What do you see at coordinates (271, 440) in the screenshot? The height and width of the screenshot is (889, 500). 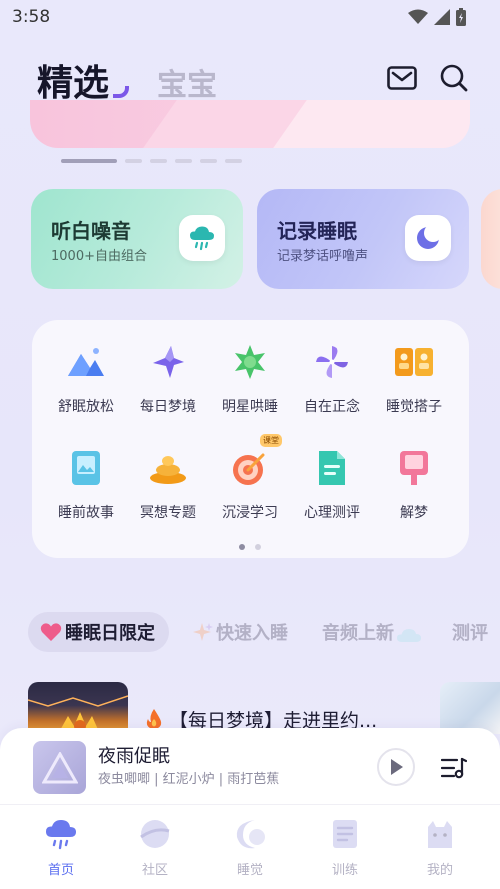 I see `course-badge: 课堂` at bounding box center [271, 440].